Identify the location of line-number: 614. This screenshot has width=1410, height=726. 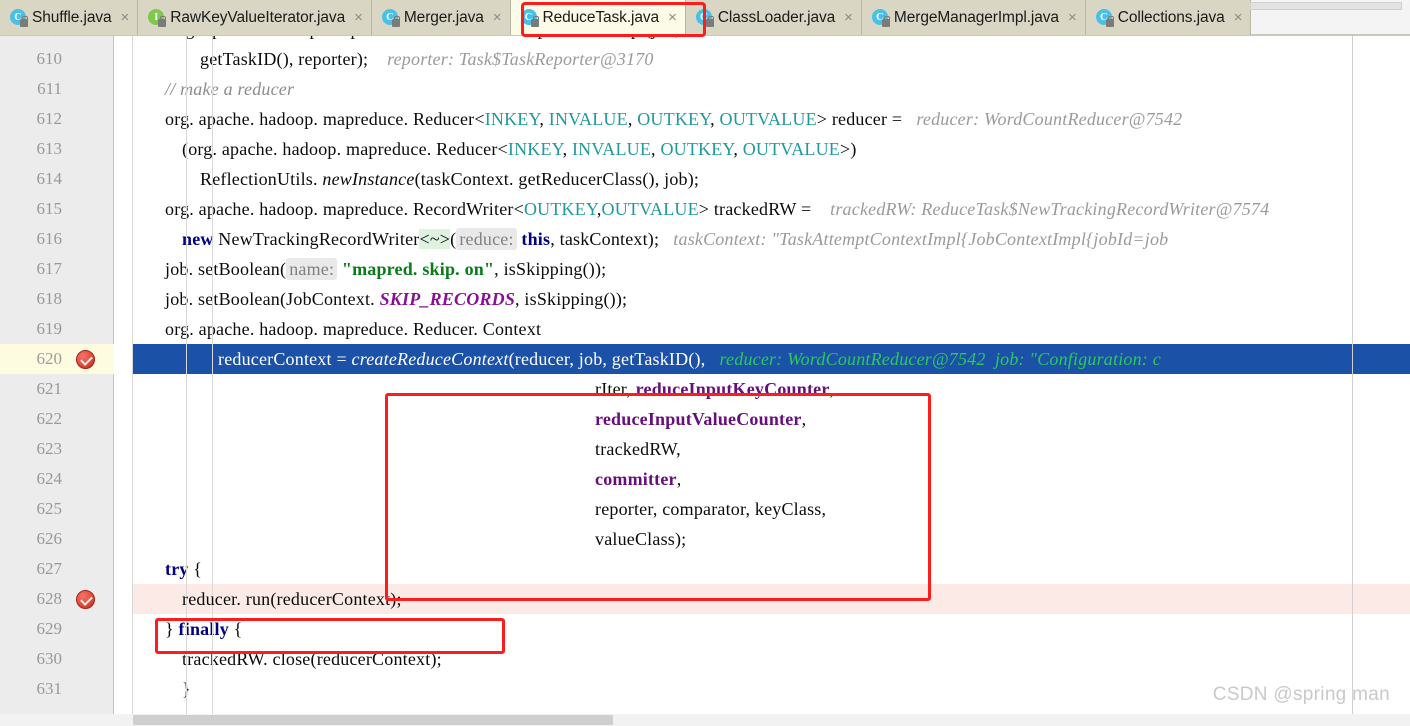
(49, 178).